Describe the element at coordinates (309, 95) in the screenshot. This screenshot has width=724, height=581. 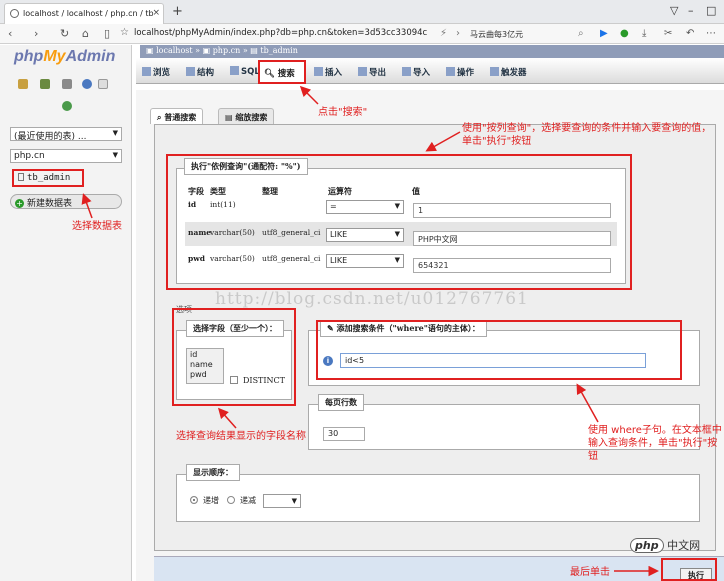
I see `arrow-to-search-tab` at that location.